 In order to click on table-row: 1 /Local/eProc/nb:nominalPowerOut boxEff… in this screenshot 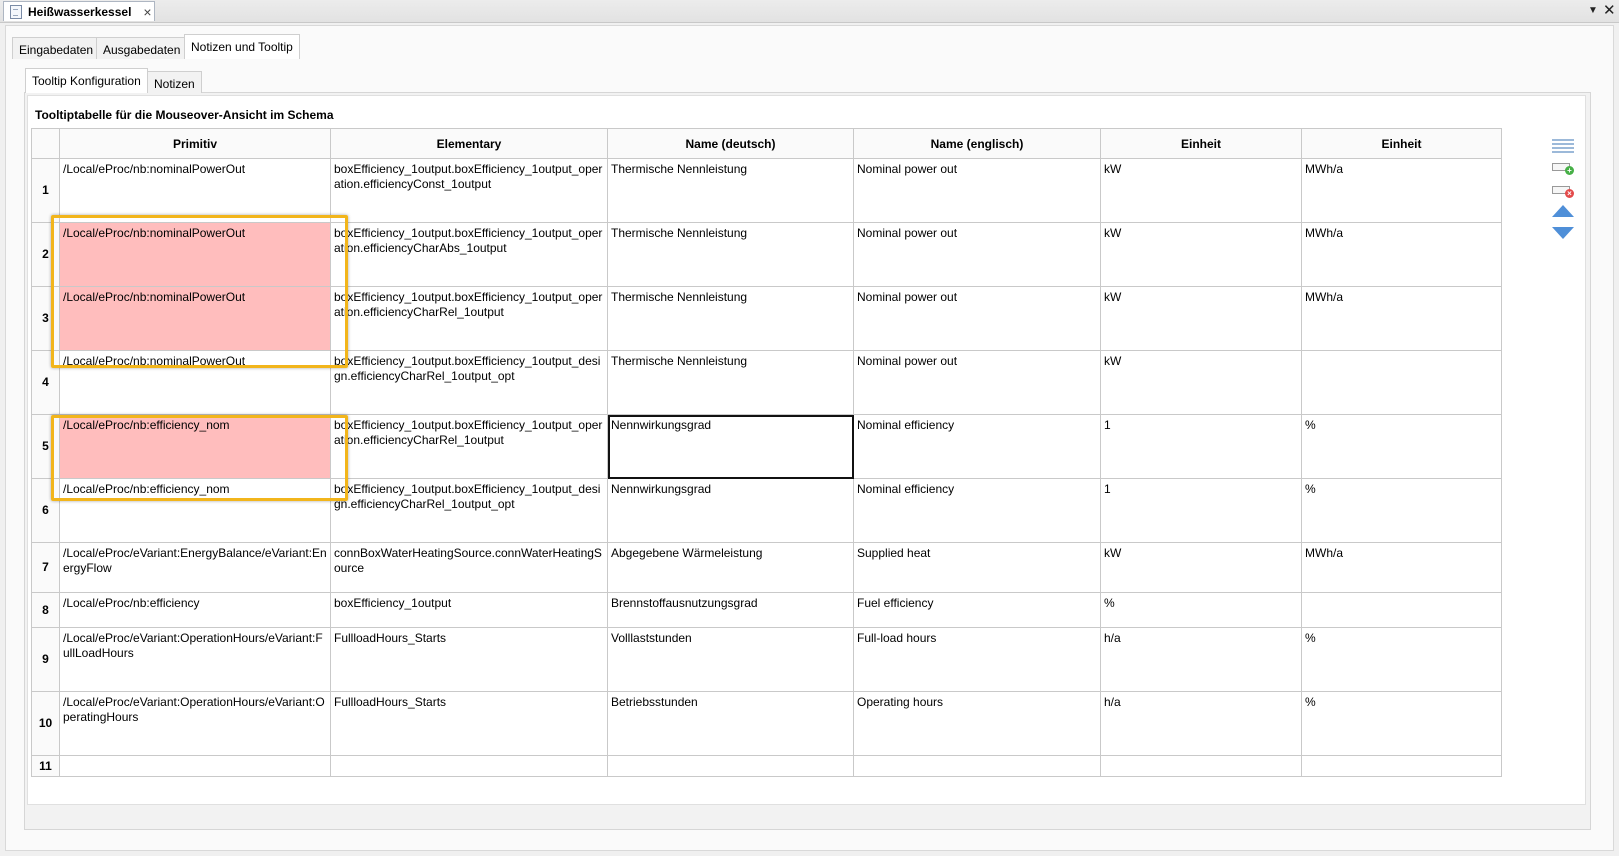, I will do `click(766, 190)`.